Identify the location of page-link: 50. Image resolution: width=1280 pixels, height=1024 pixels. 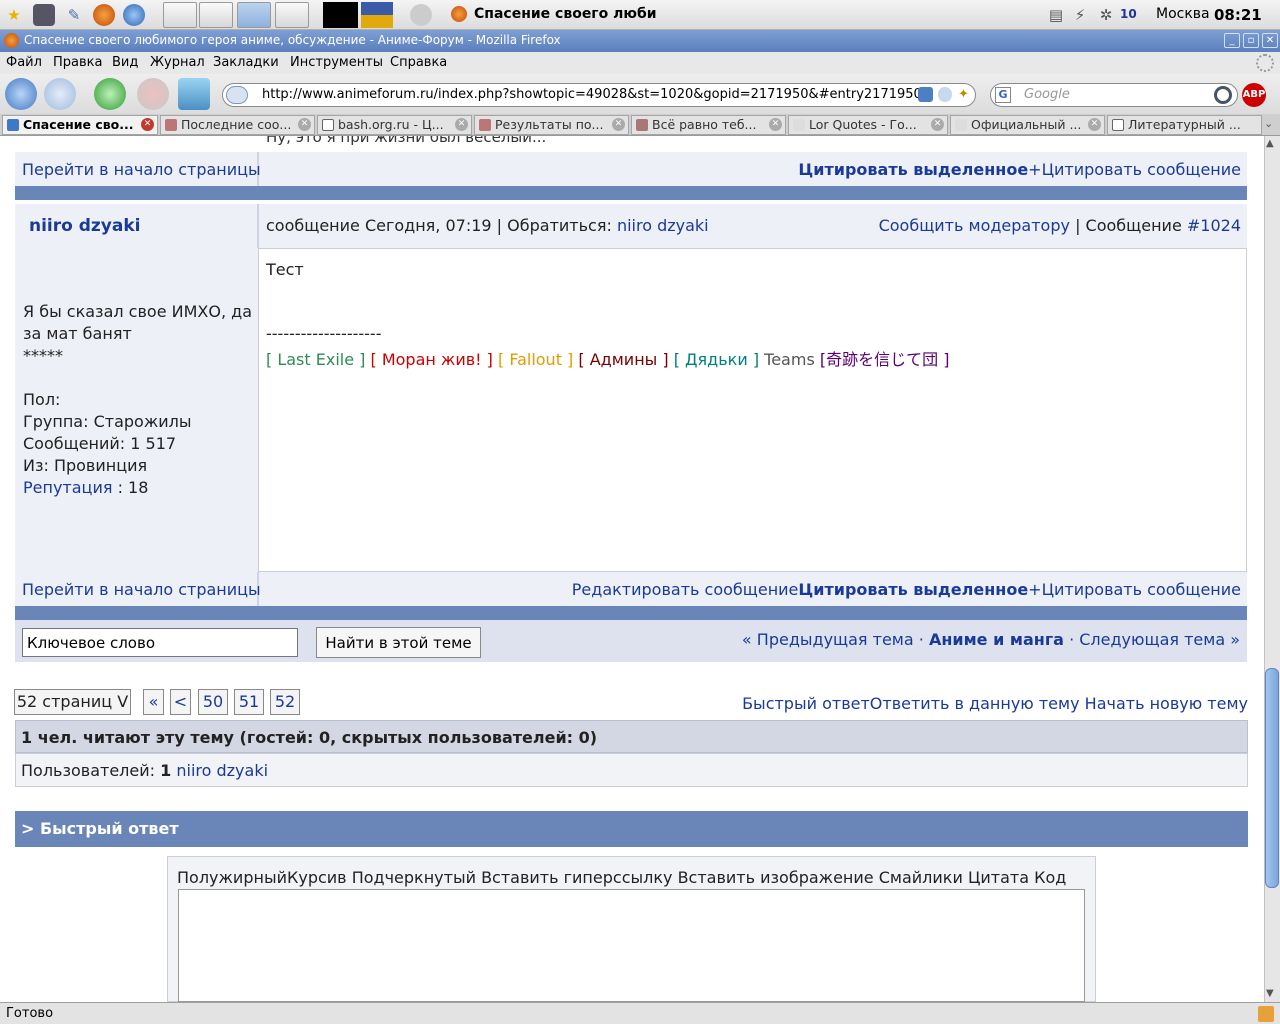
(213, 702).